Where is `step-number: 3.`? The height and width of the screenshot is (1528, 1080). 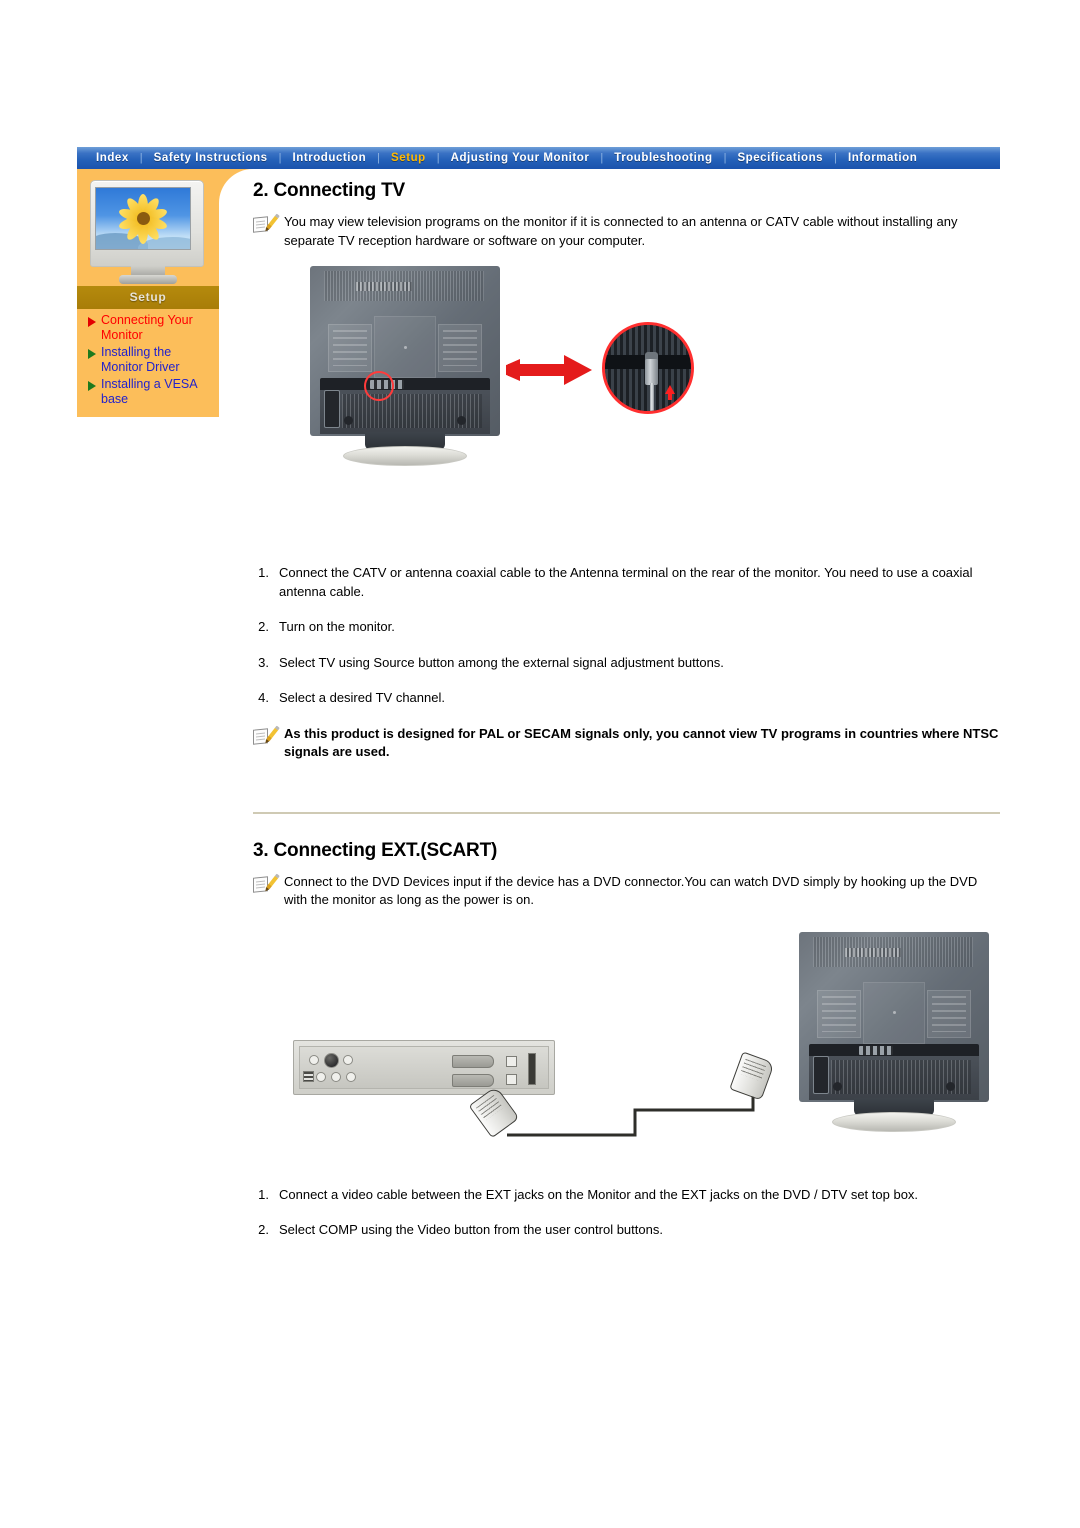
step-number: 3. is located at coordinates (263, 662).